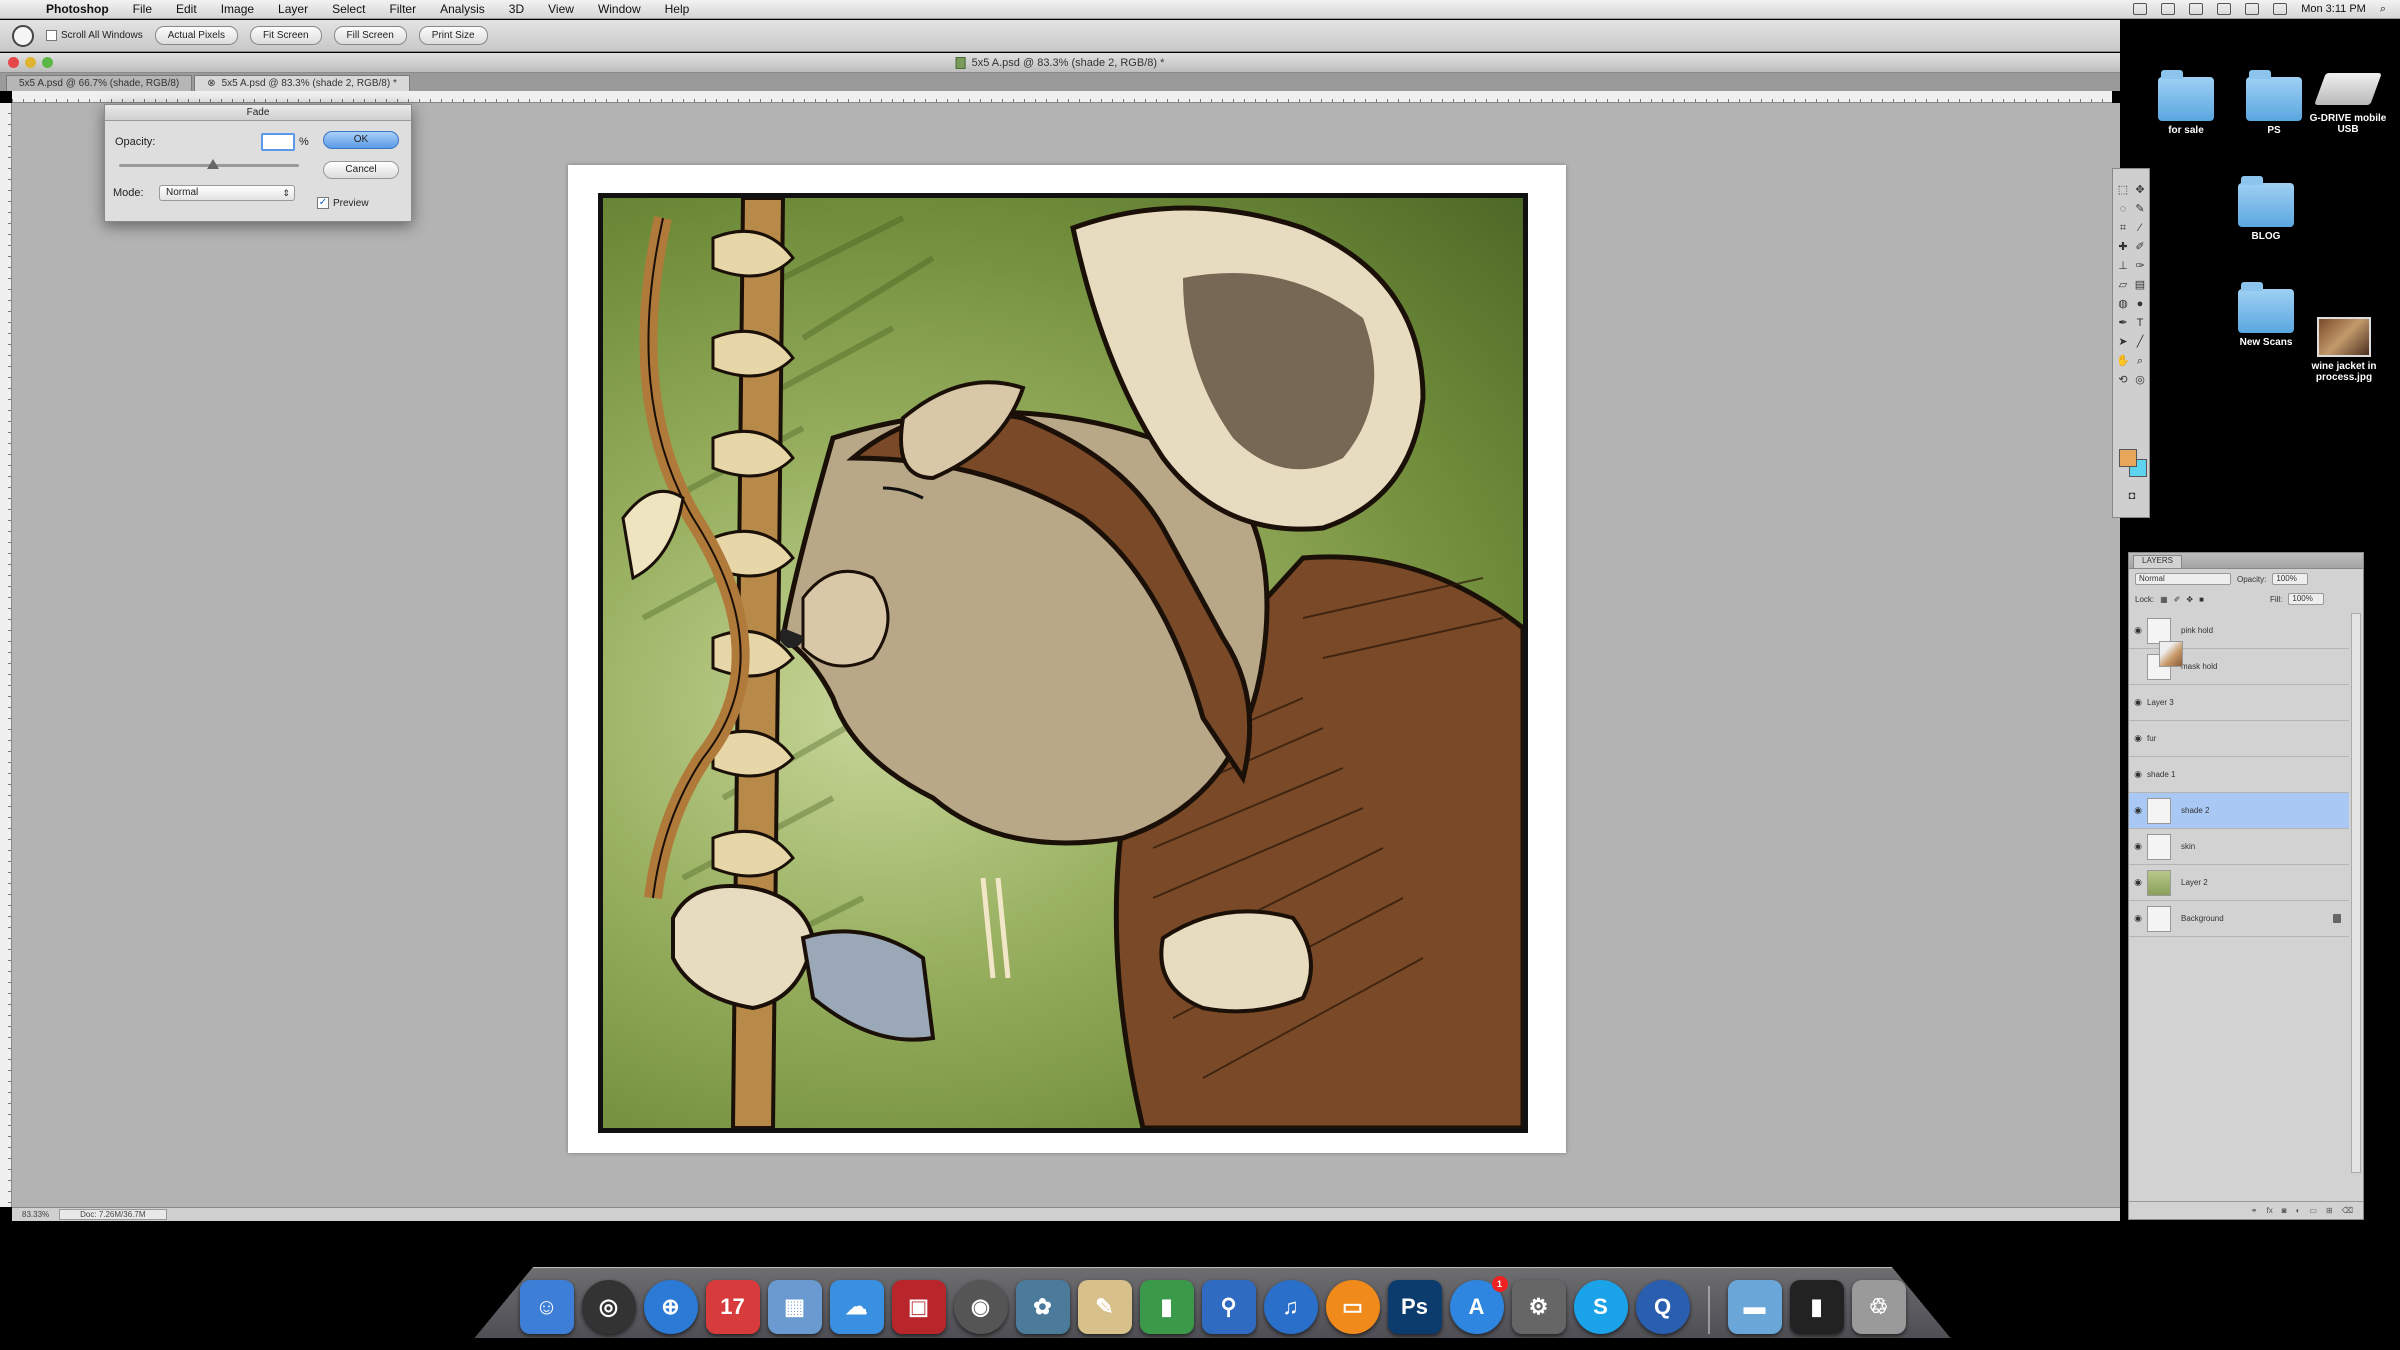 This screenshot has height=1350, width=2400. Describe the element at coordinates (23, 35) in the screenshot. I see `hand-tool-icon` at that location.